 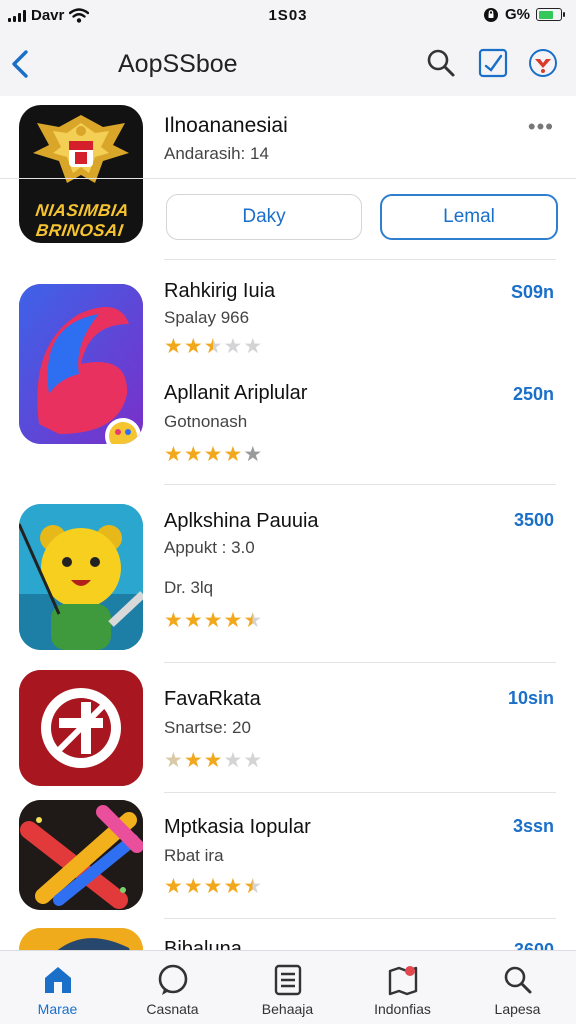 I want to click on app-subtitle: Appukt : 3.0, so click(x=209, y=547).